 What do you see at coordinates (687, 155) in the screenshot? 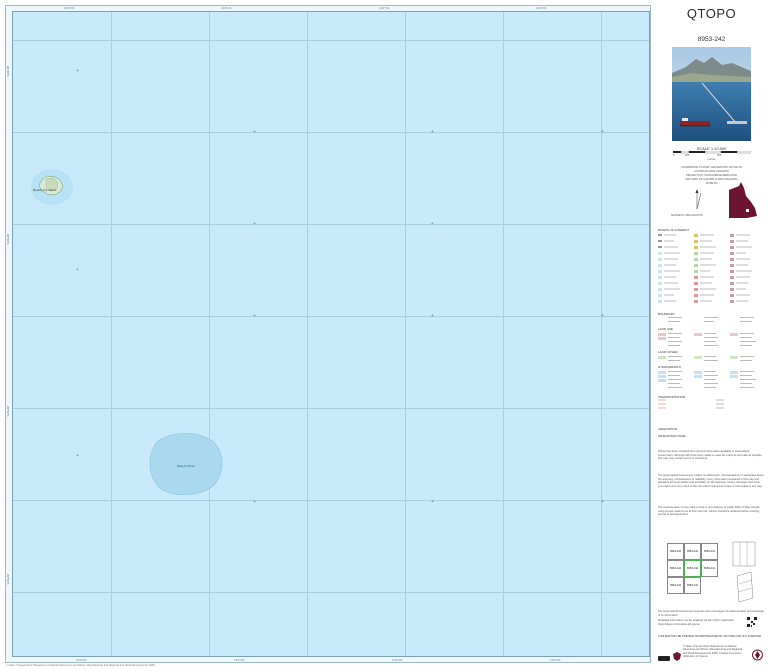
I see `scale-number: 200` at bounding box center [687, 155].